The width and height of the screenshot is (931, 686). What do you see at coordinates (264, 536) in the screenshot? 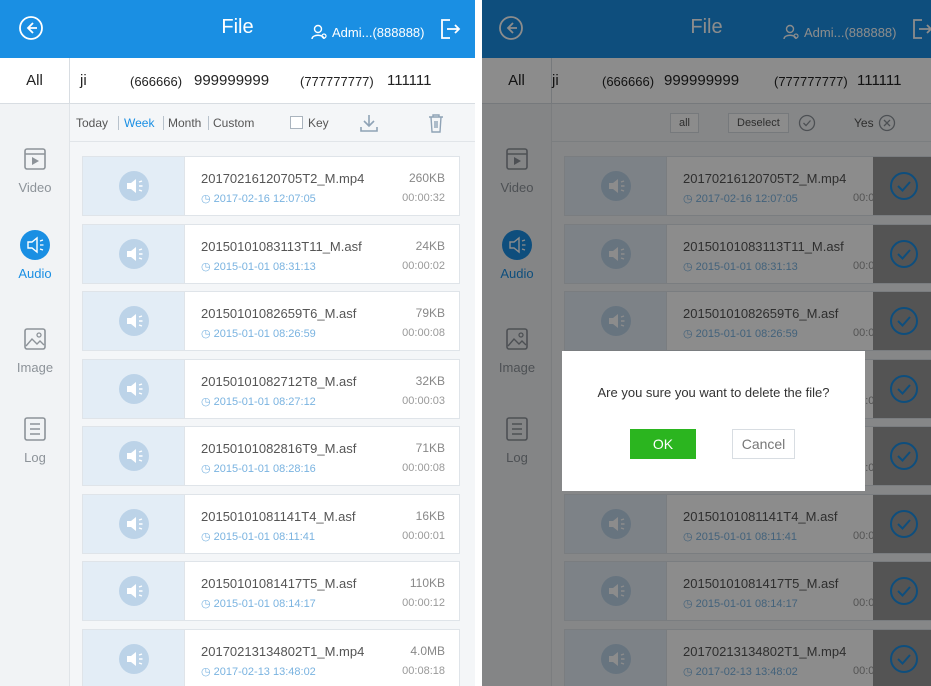
I see `file-time-value: 2015-01-01 08:11:41` at bounding box center [264, 536].